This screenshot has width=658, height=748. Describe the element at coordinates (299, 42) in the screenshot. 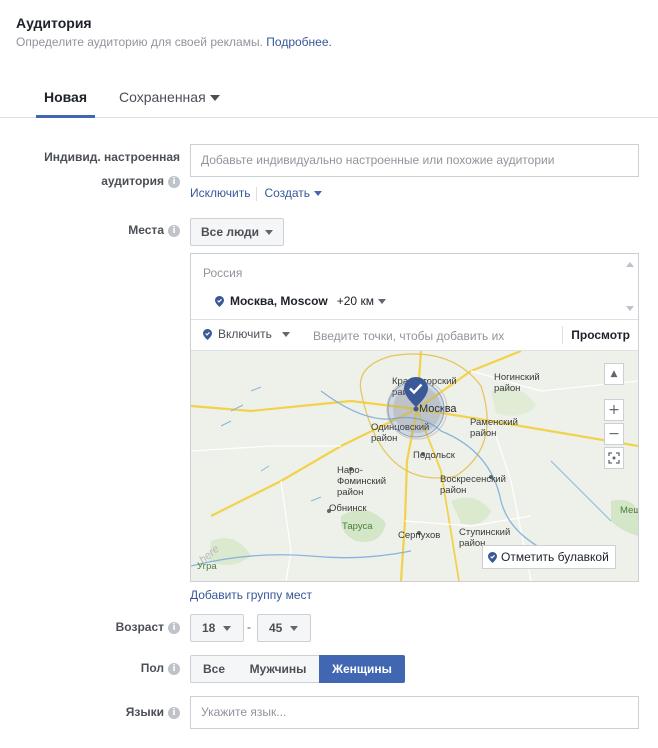

I see `learn-more-link: Подробнее.` at that location.